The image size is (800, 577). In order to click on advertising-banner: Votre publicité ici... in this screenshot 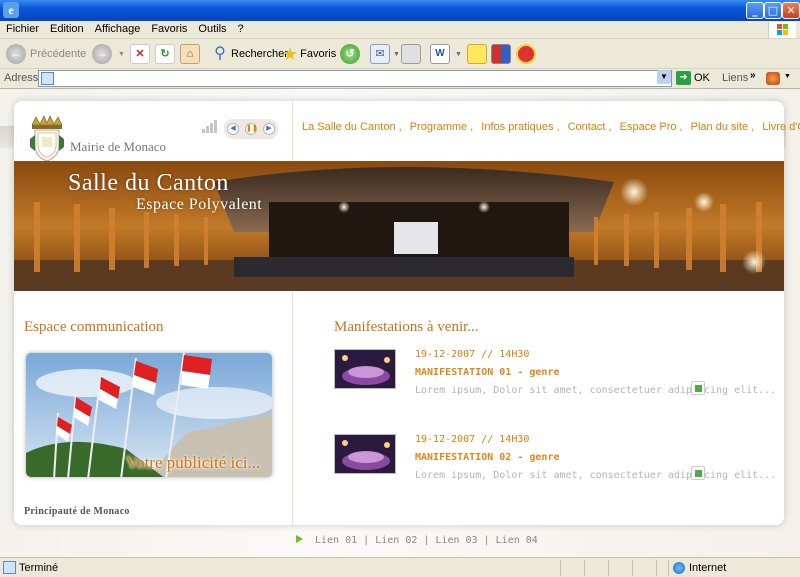, I will do `click(149, 415)`.